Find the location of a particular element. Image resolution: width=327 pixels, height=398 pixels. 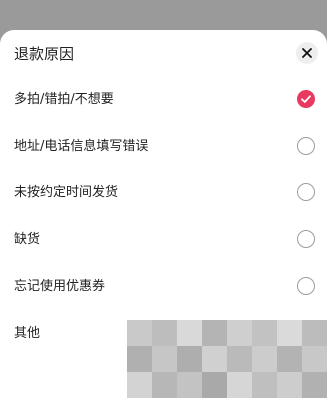

reason-option-address-error: 地址/电话信息填写错误 is located at coordinates (163, 147).